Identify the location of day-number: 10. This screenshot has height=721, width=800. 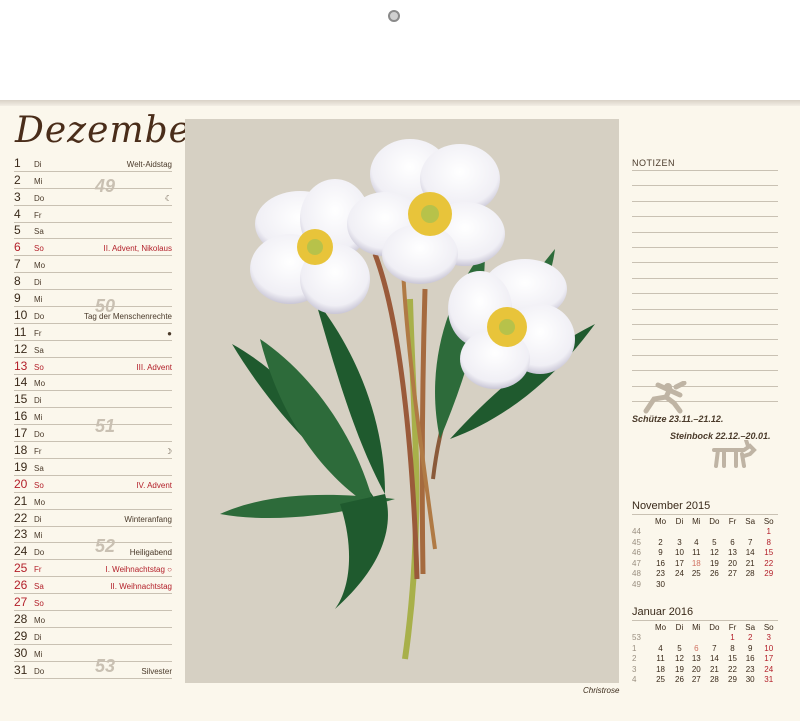
(21, 314).